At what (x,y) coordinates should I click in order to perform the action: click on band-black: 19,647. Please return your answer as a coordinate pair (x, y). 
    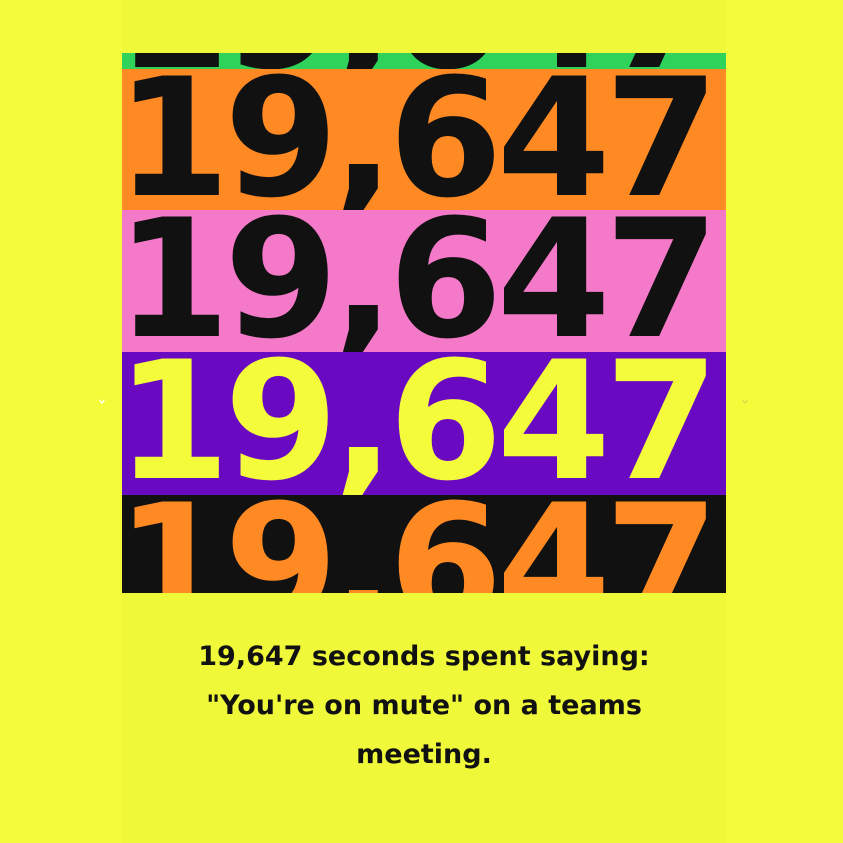
    Looking at the image, I should click on (424, 544).